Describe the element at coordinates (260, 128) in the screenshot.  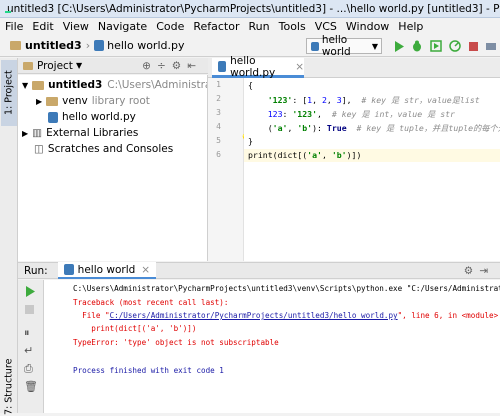
I see `code-token: (` at that location.